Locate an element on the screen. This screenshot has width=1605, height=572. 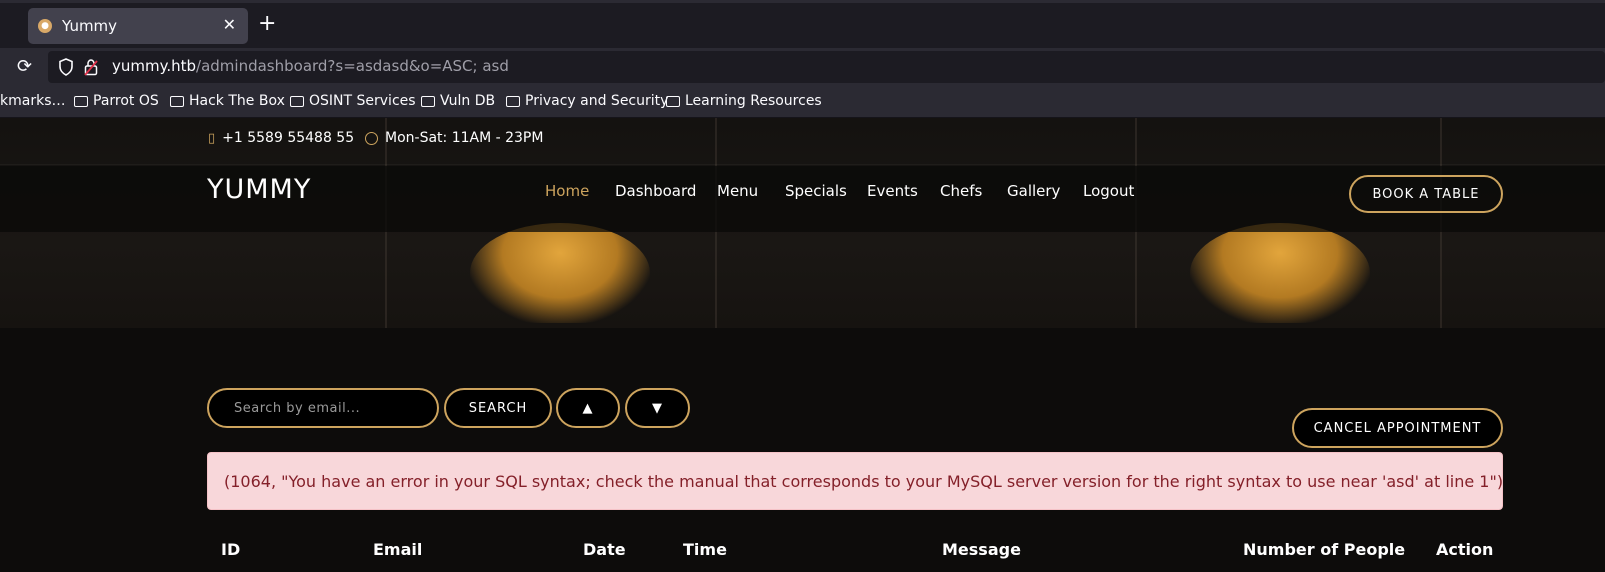
divider is located at coordinates (802, 164).